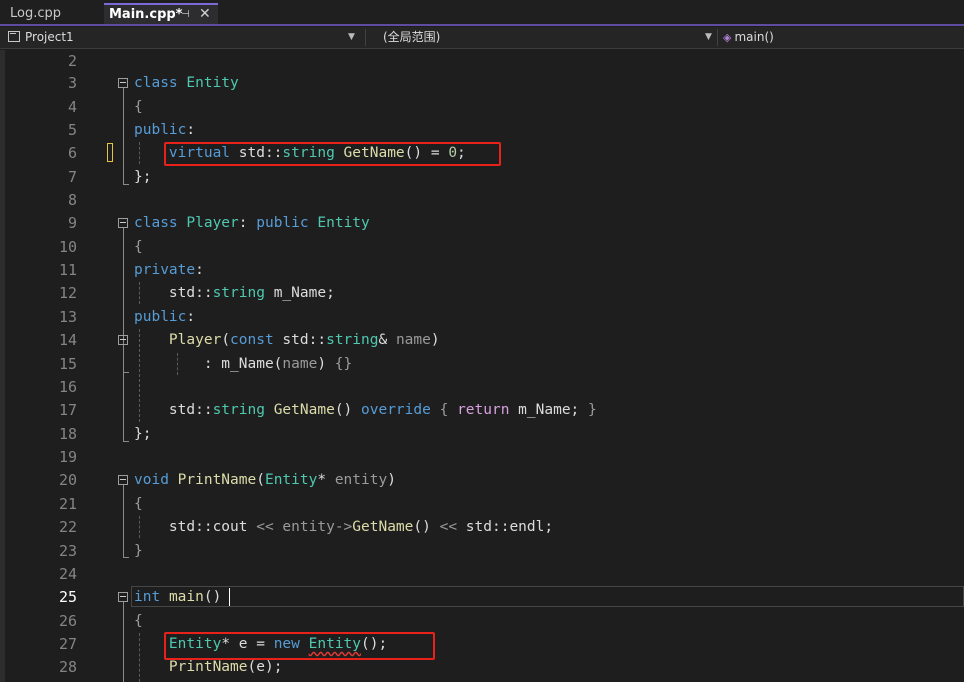 This screenshot has width=964, height=682. Describe the element at coordinates (482, 177) in the screenshot. I see `code-line: 7 };` at that location.